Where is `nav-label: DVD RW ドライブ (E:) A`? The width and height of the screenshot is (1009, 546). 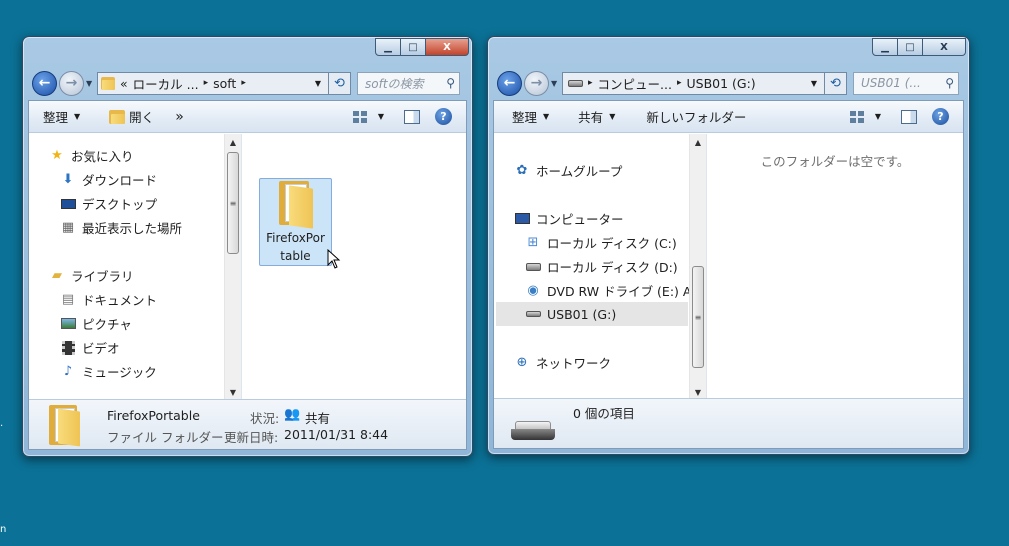
nav-label: DVD RW ドライブ (E:) A is located at coordinates (618, 291).